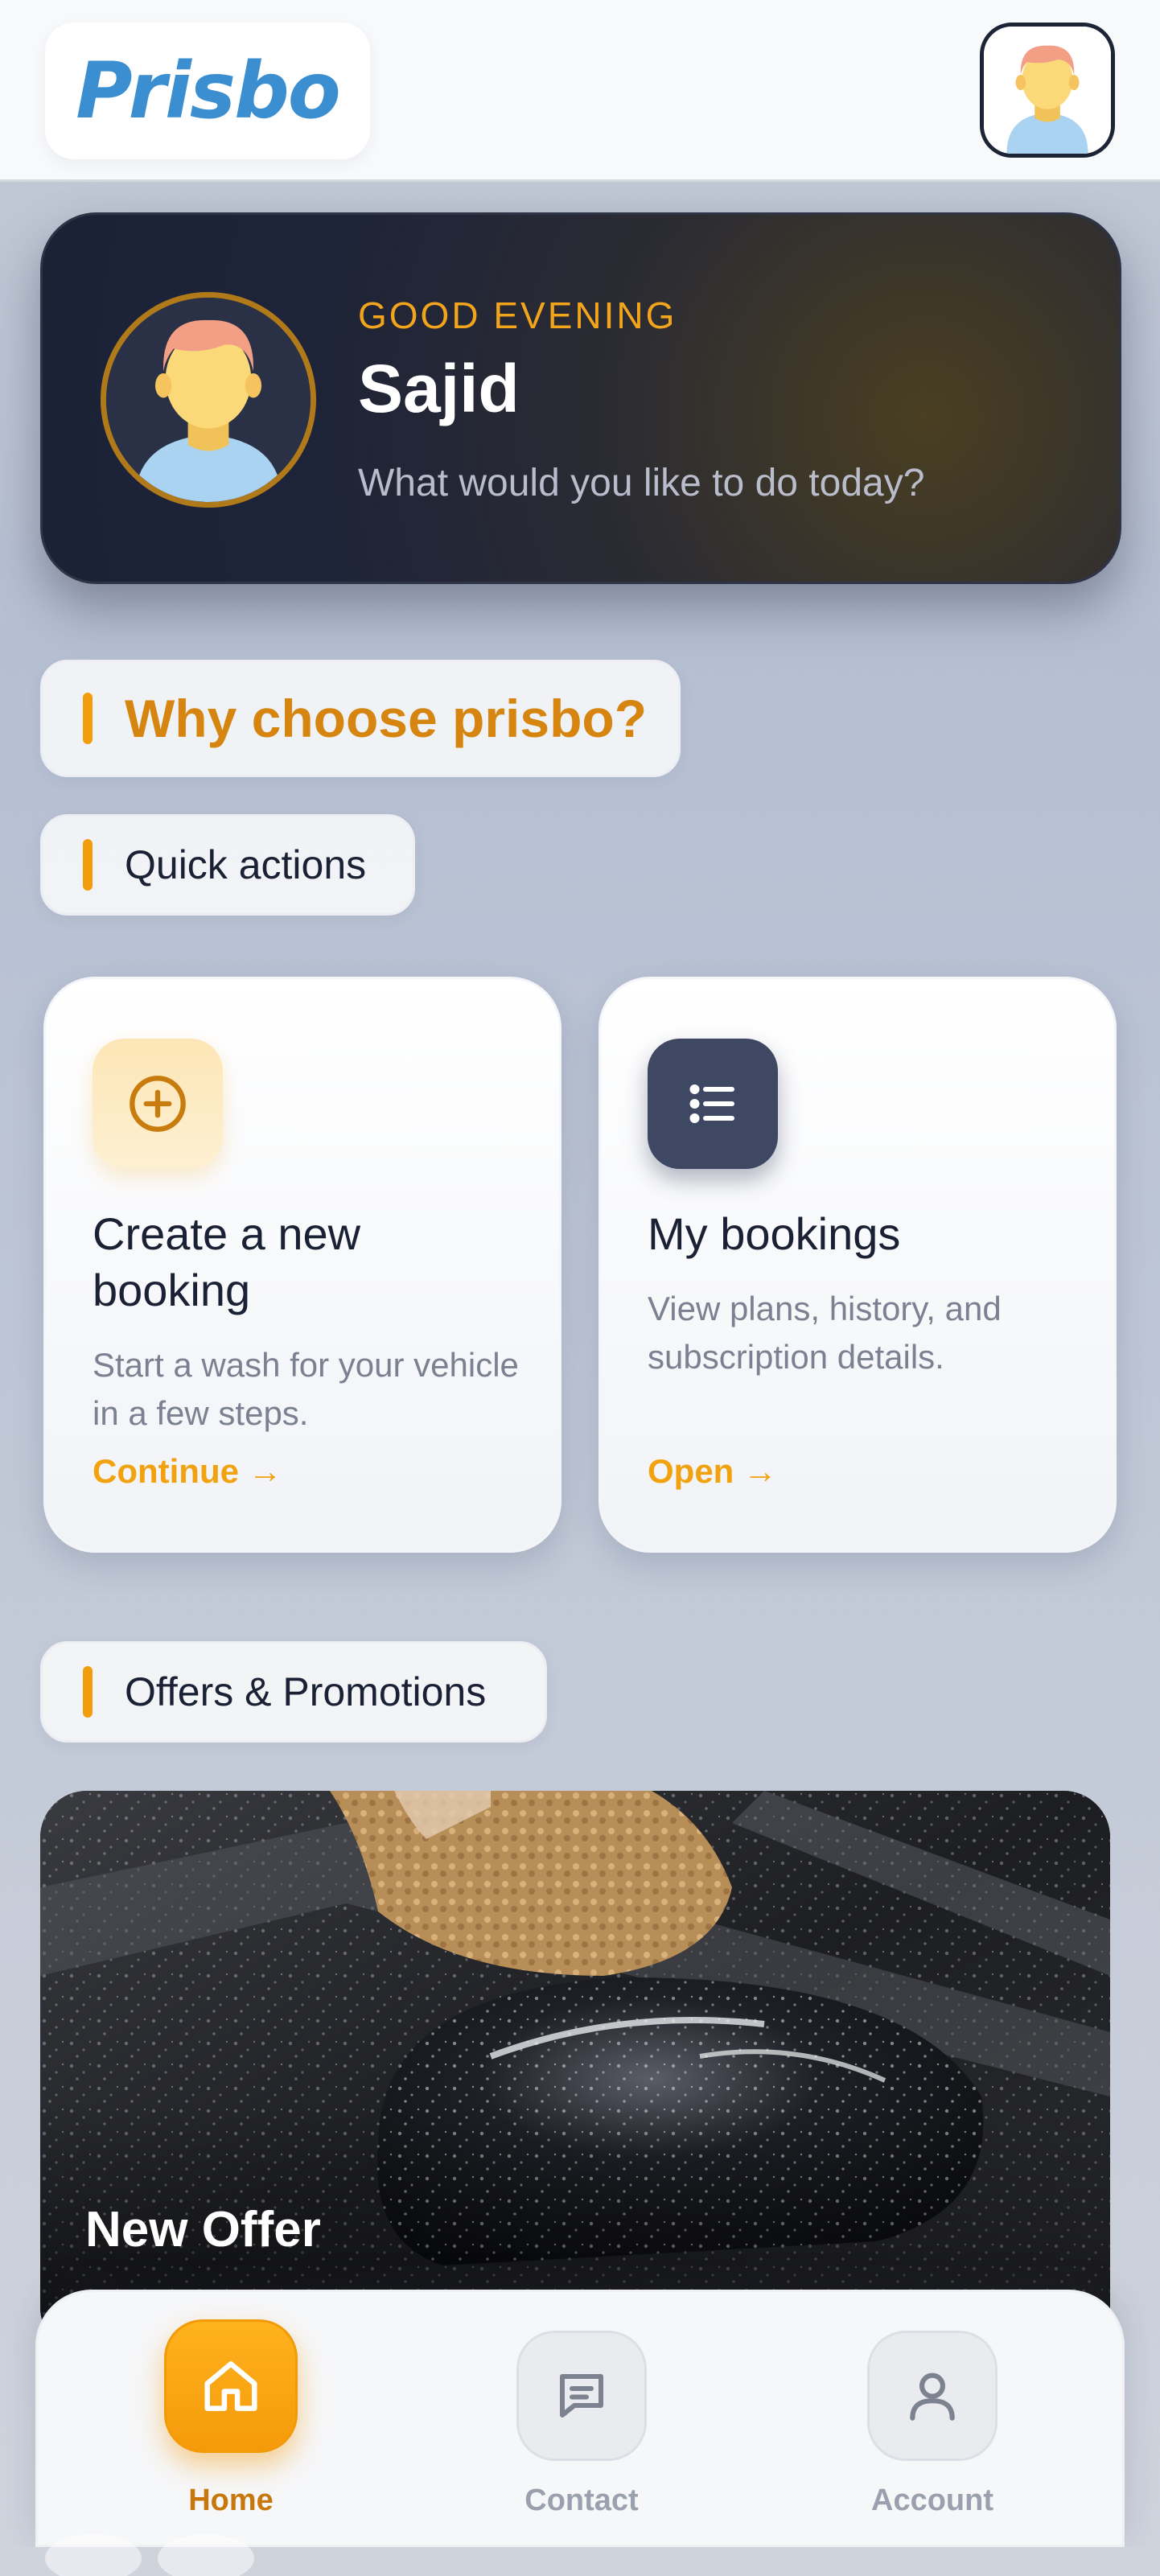 This screenshot has width=1160, height=2576. What do you see at coordinates (386, 718) in the screenshot?
I see `why-choose-label: Why choose prisbo?` at bounding box center [386, 718].